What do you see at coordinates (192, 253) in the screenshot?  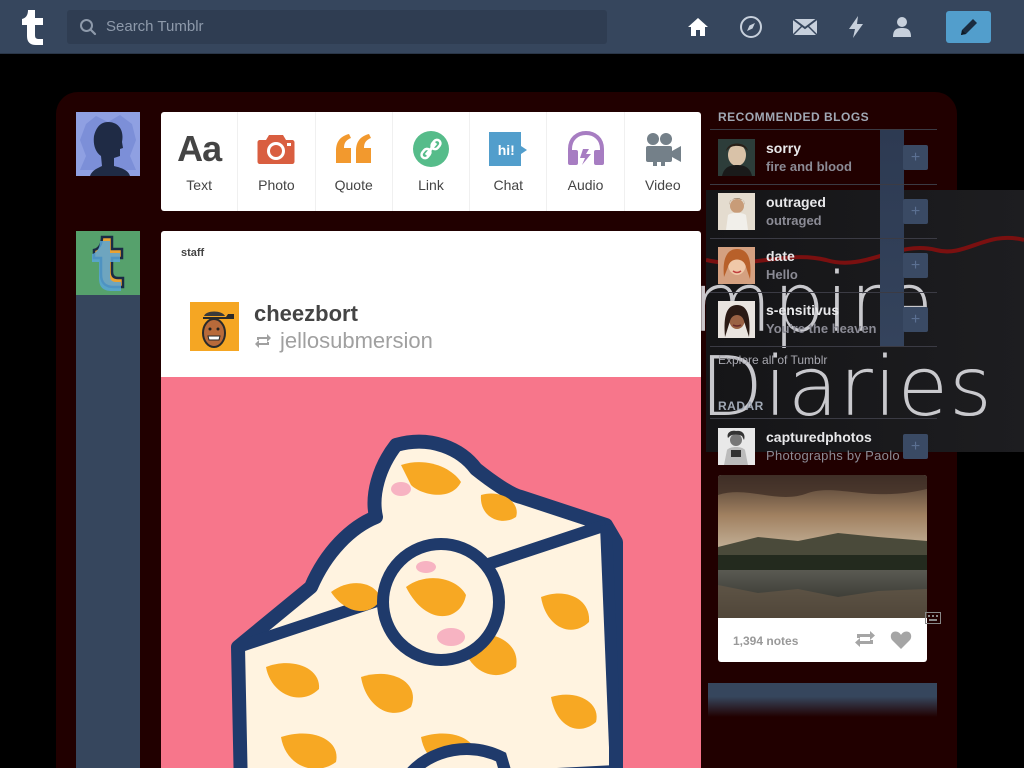 I see `post-author: staff` at bounding box center [192, 253].